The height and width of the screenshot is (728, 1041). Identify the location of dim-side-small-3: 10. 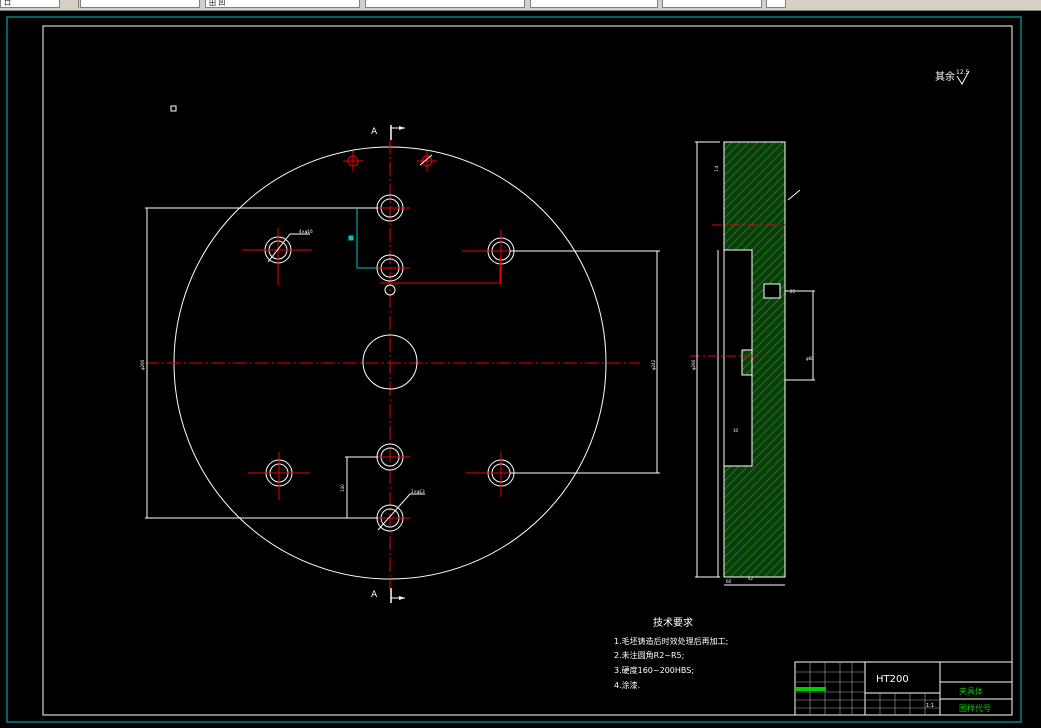
(736, 430).